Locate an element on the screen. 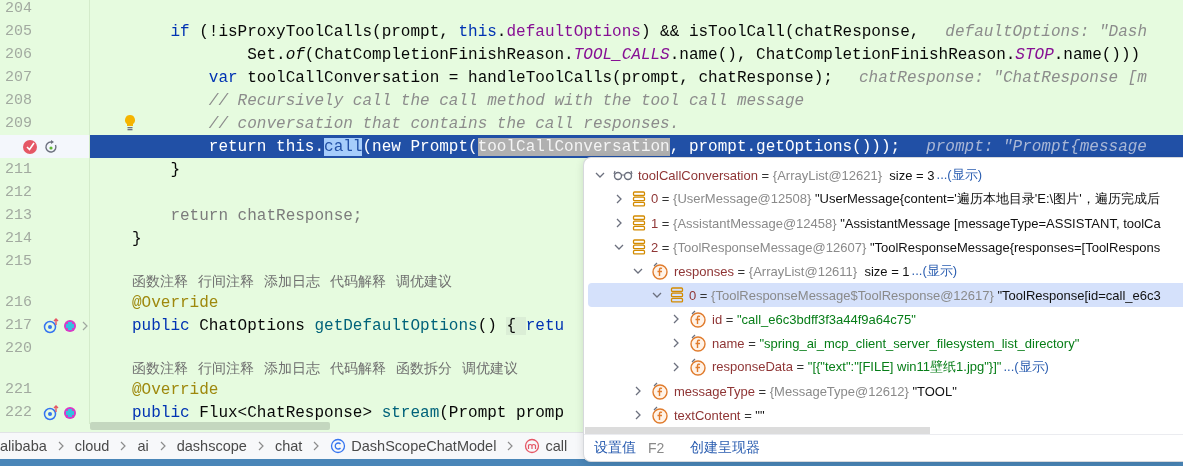 This screenshot has height=466, width=1183. line-number: 208 is located at coordinates (19, 100).